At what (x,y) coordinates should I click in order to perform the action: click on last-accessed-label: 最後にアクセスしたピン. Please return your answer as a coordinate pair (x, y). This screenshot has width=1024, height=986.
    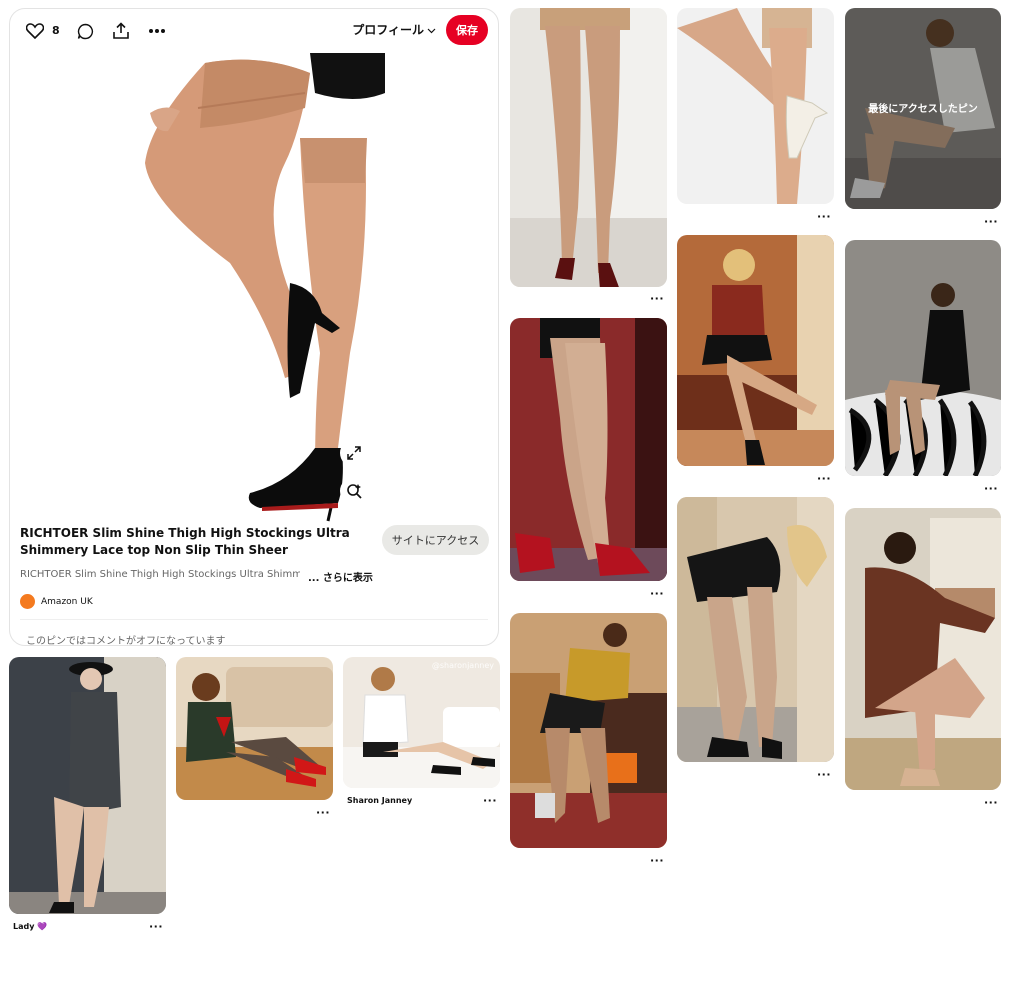
    Looking at the image, I should click on (923, 109).